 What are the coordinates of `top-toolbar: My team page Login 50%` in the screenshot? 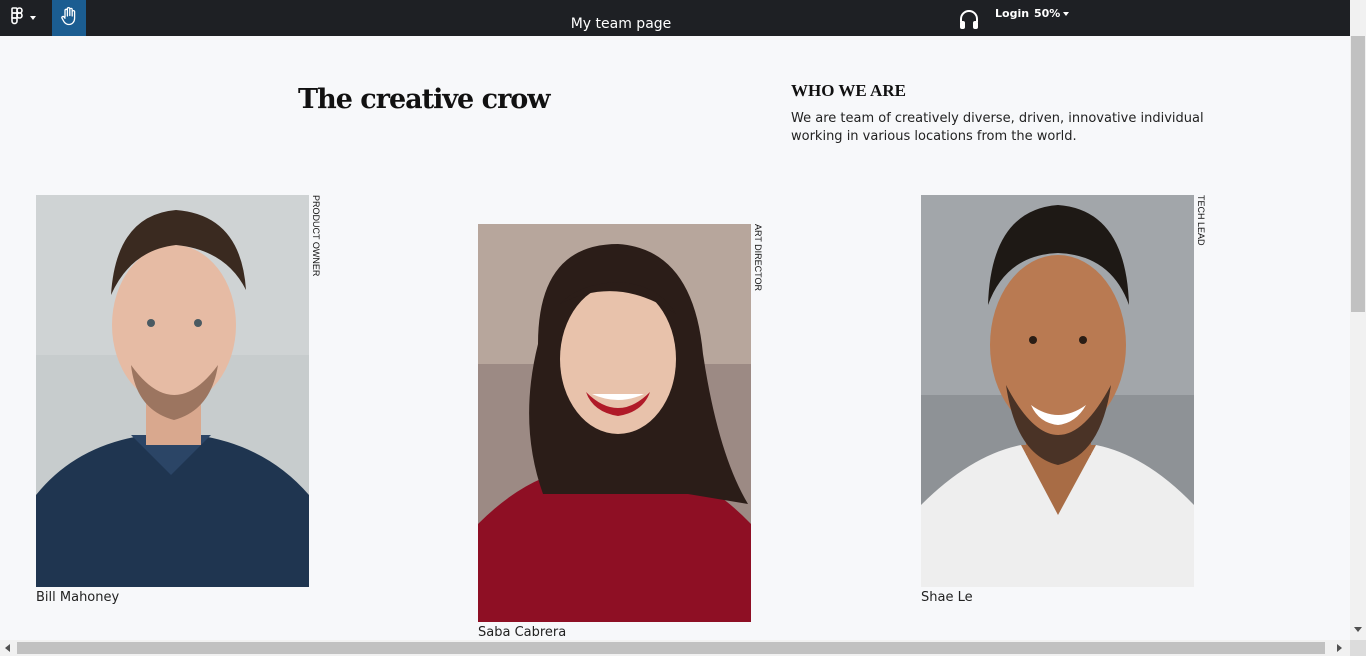 It's located at (683, 18).